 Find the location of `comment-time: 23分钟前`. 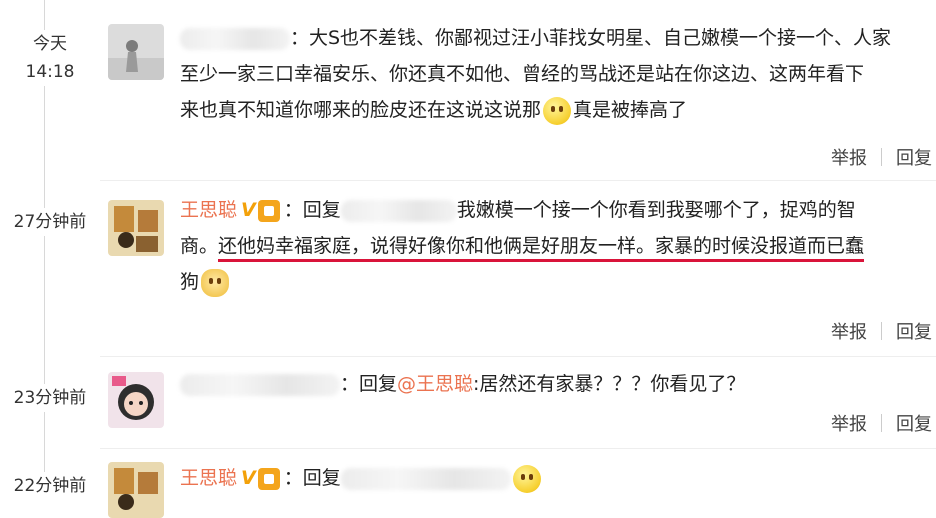

comment-time: 23分钟前 is located at coordinates (50, 398).